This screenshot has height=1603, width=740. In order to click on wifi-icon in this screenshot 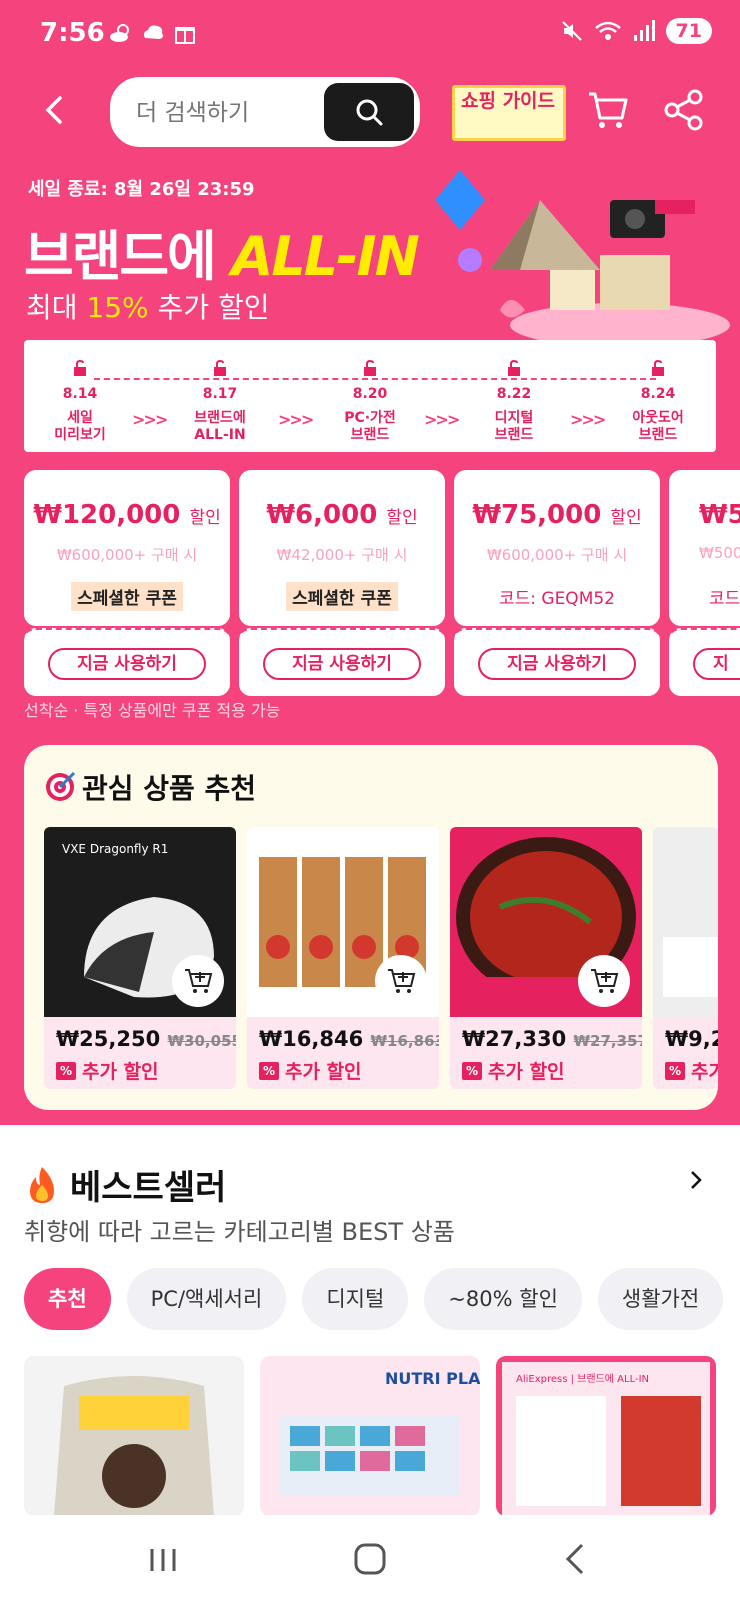, I will do `click(607, 30)`.